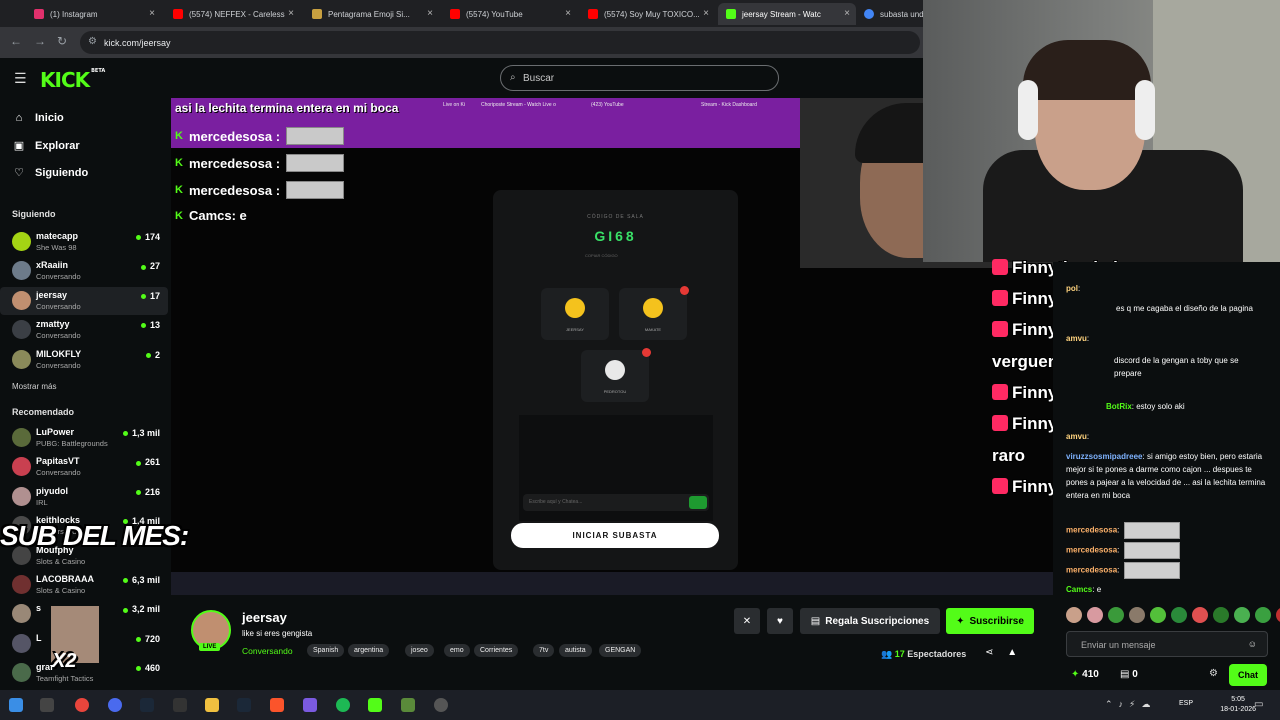 The width and height of the screenshot is (1280, 720). Describe the element at coordinates (1085, 674) in the screenshot. I see `points-counter: ✦ 410` at that location.